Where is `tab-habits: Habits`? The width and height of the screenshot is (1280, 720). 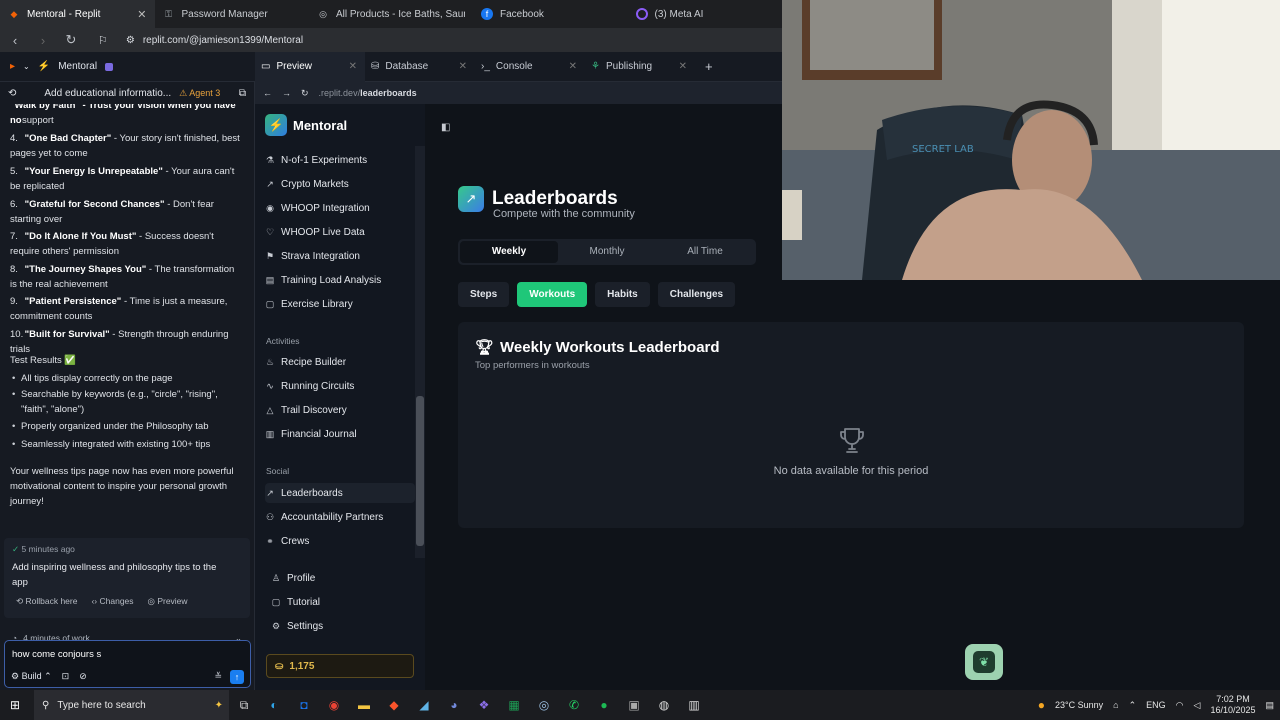
tab-habits: Habits is located at coordinates (622, 294).